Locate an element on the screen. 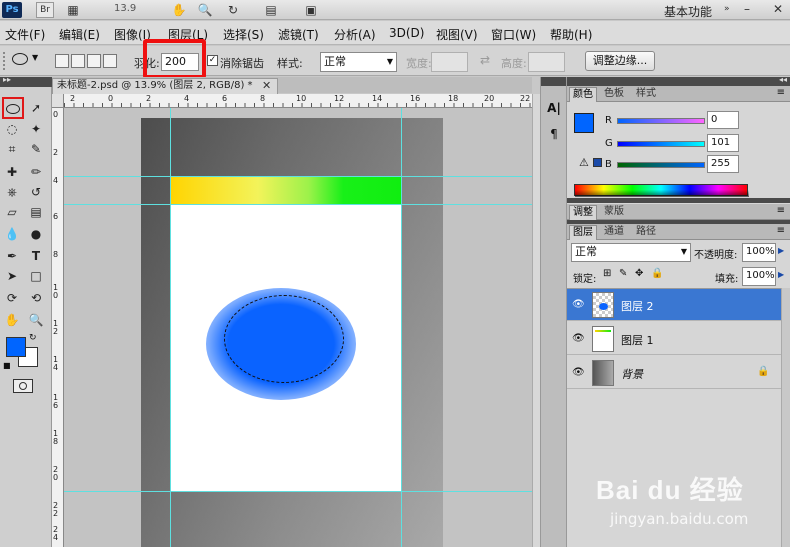 Image resolution: width=790 pixels, height=547 pixels. menu-help: 帮助(H) is located at coordinates (571, 34).